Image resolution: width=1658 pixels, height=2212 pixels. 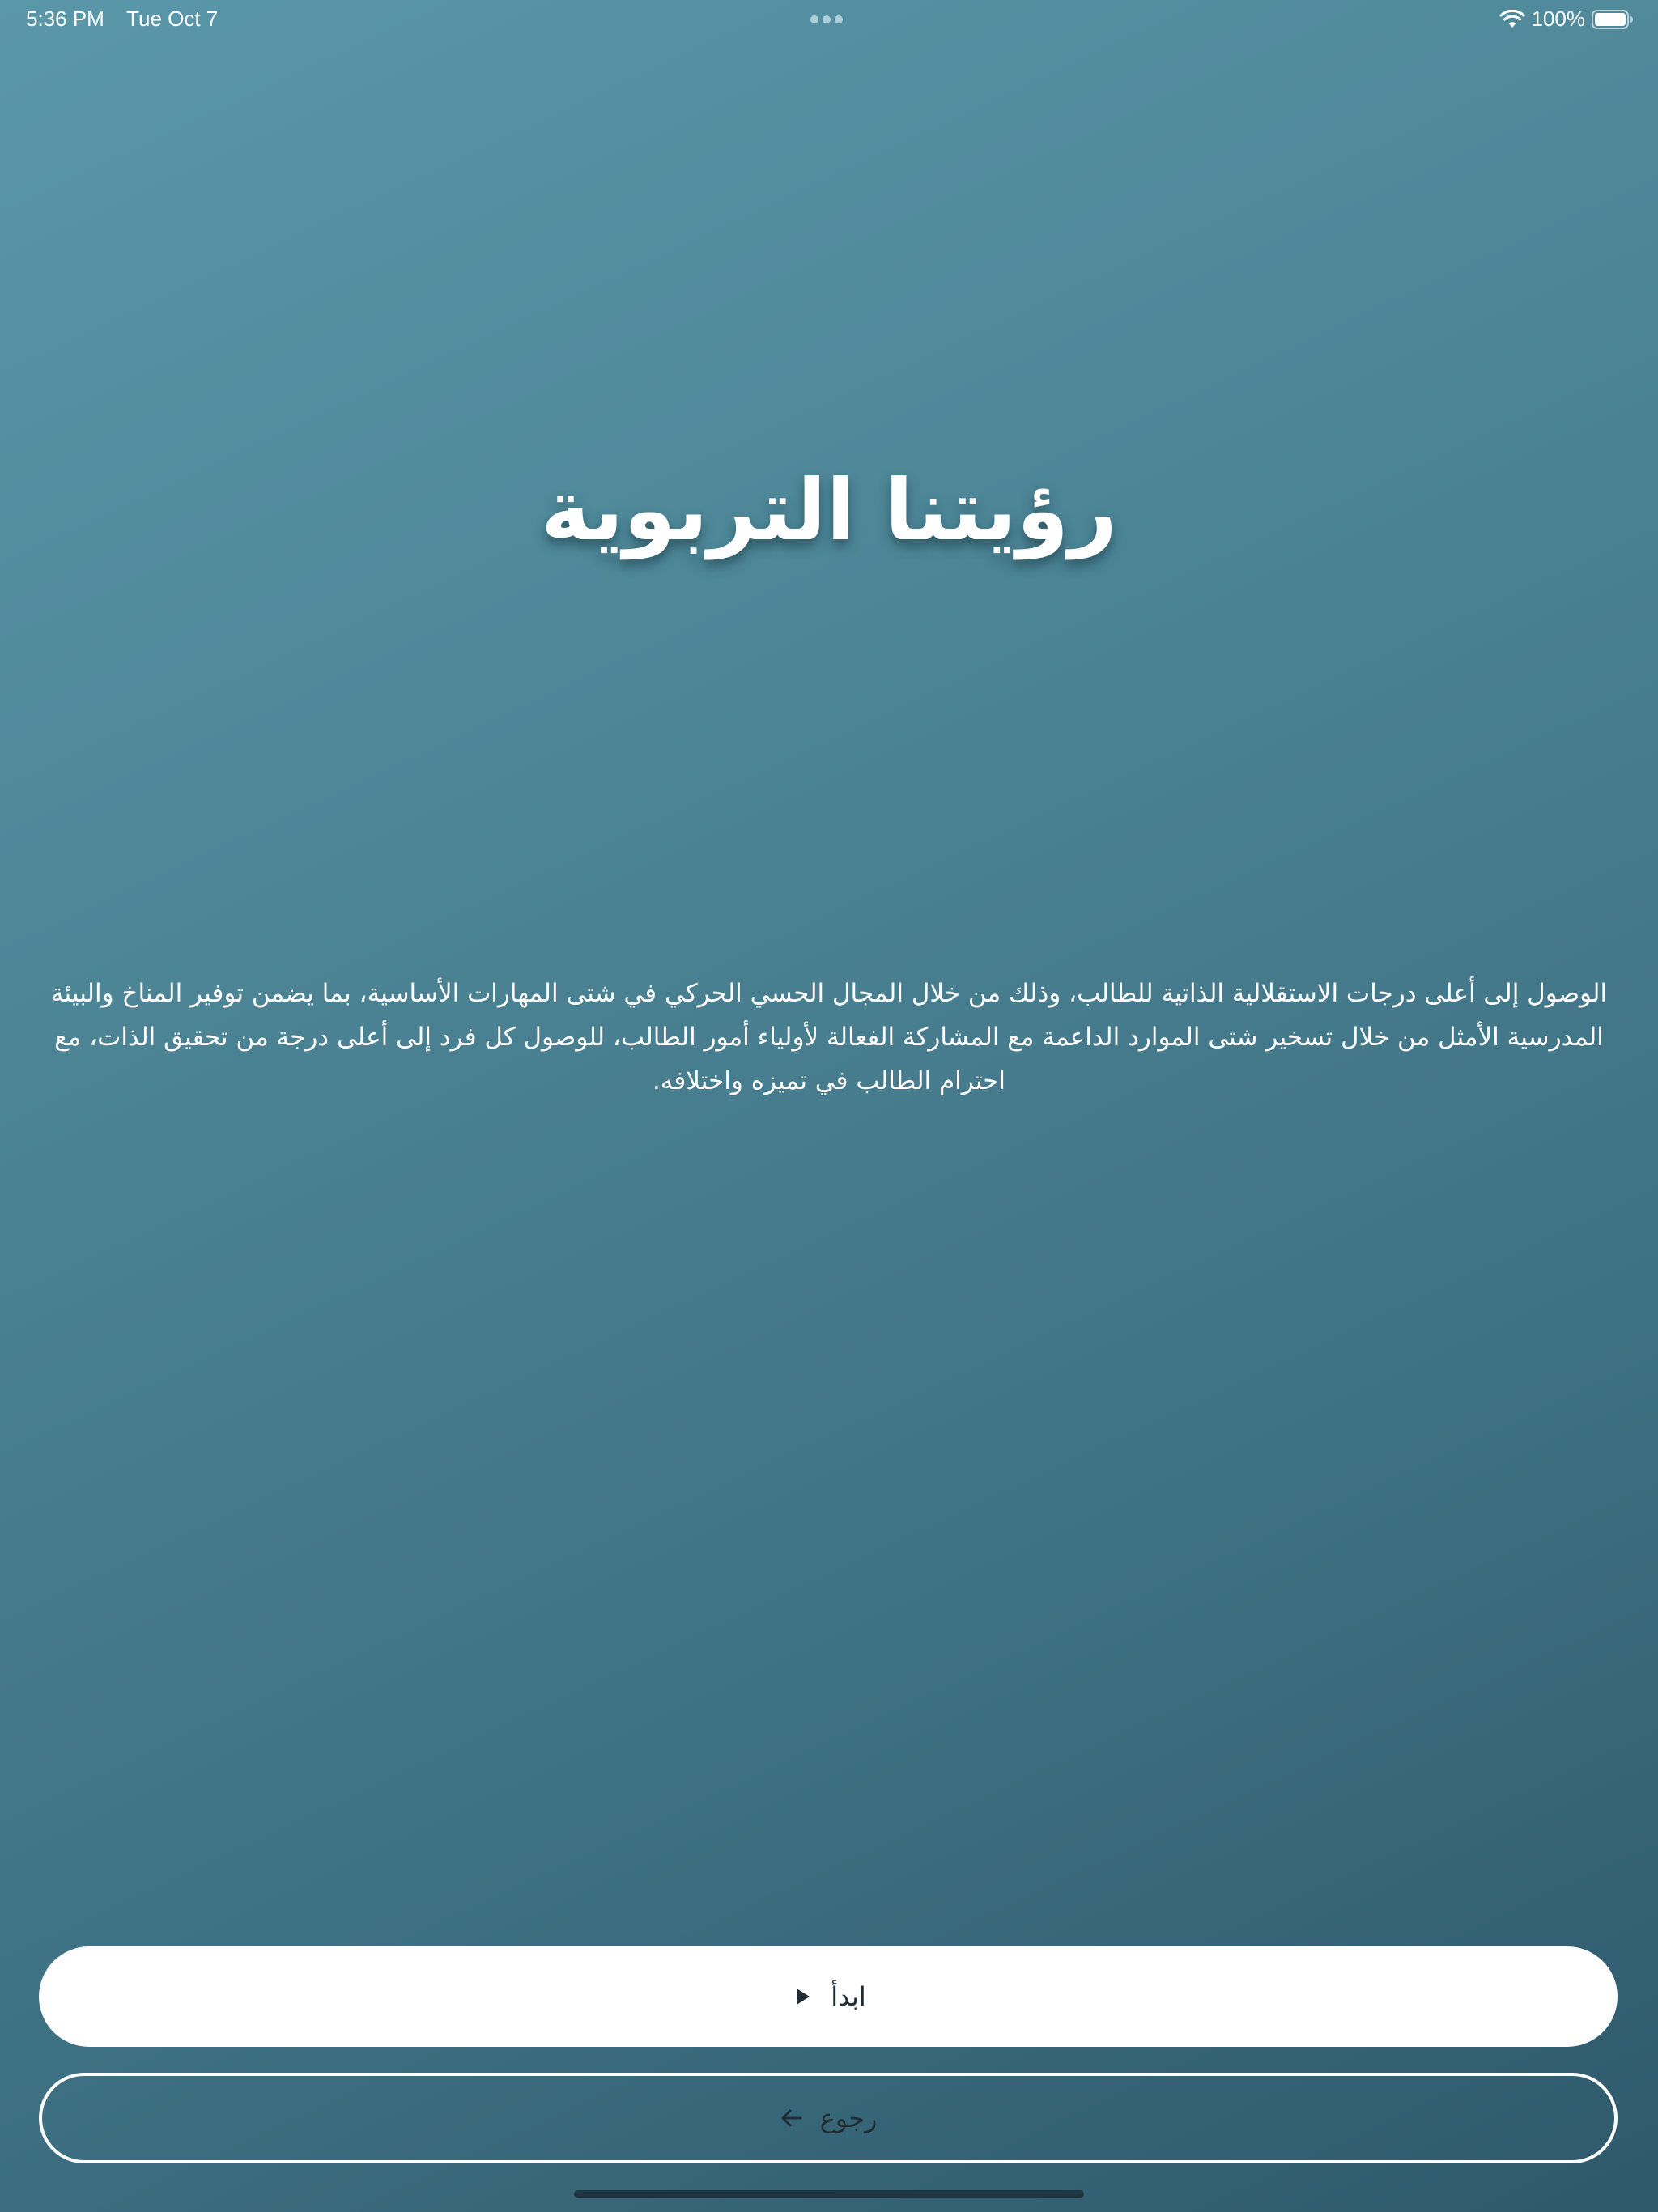 I want to click on back-button-label: رجوع, so click(x=848, y=2118).